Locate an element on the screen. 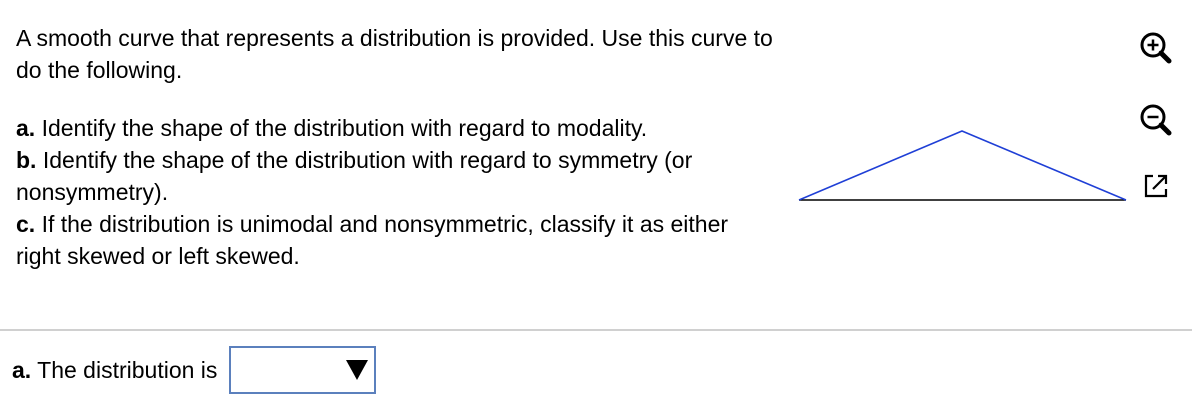 This screenshot has width=1192, height=416. answer-row-a: a. The distribution is is located at coordinates (194, 370).